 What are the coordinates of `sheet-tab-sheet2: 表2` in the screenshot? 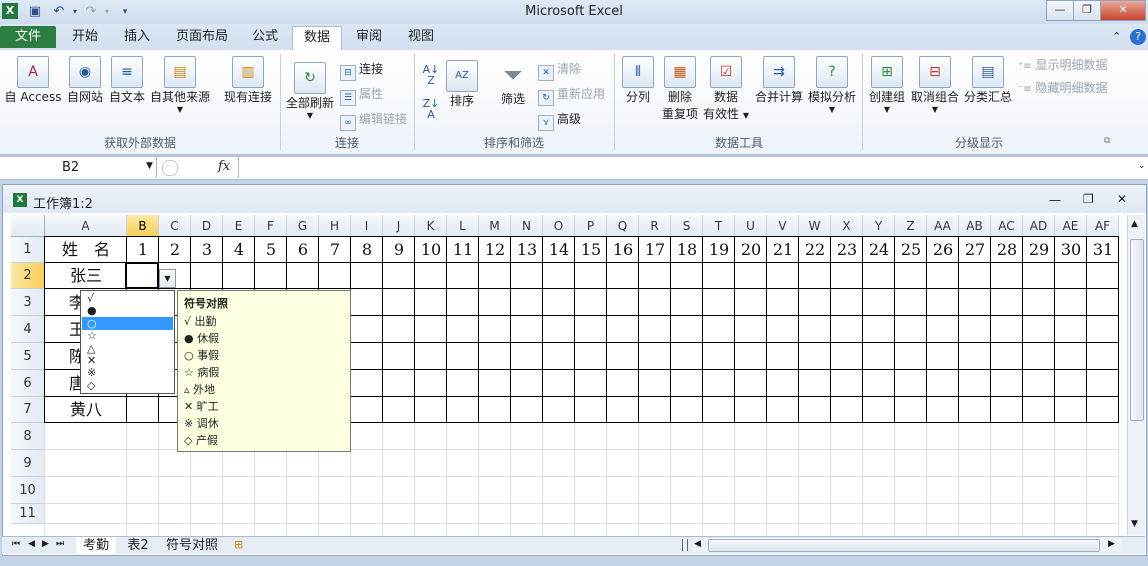 It's located at (138, 545).